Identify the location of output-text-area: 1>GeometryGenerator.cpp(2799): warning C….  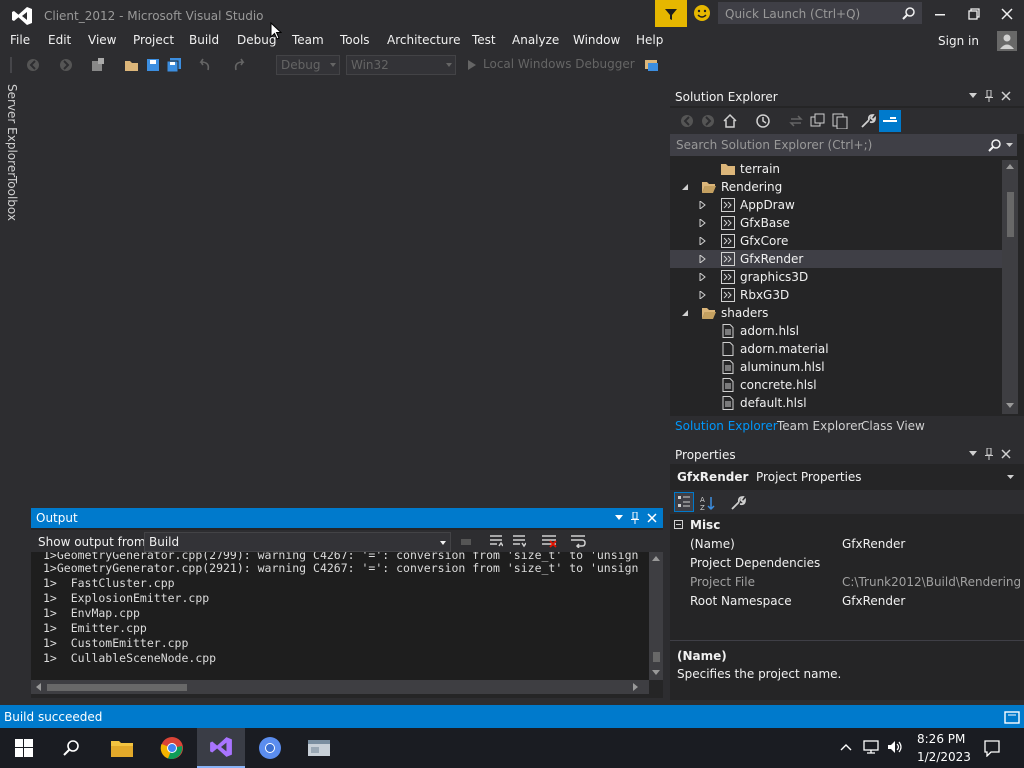
(340, 616).